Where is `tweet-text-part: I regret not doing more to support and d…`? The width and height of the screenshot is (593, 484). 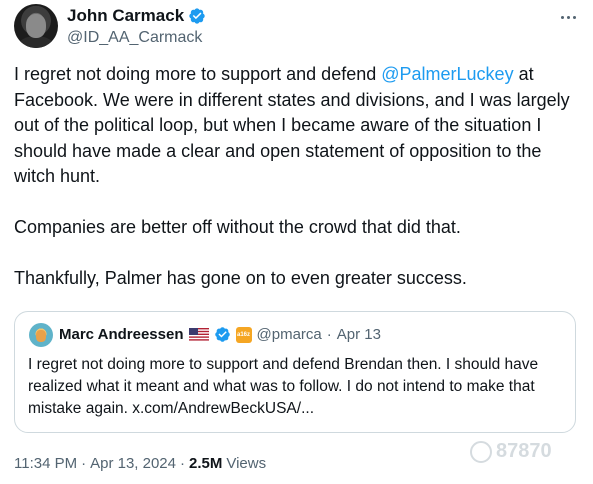 tweet-text-part: I regret not doing more to support and d… is located at coordinates (198, 74).